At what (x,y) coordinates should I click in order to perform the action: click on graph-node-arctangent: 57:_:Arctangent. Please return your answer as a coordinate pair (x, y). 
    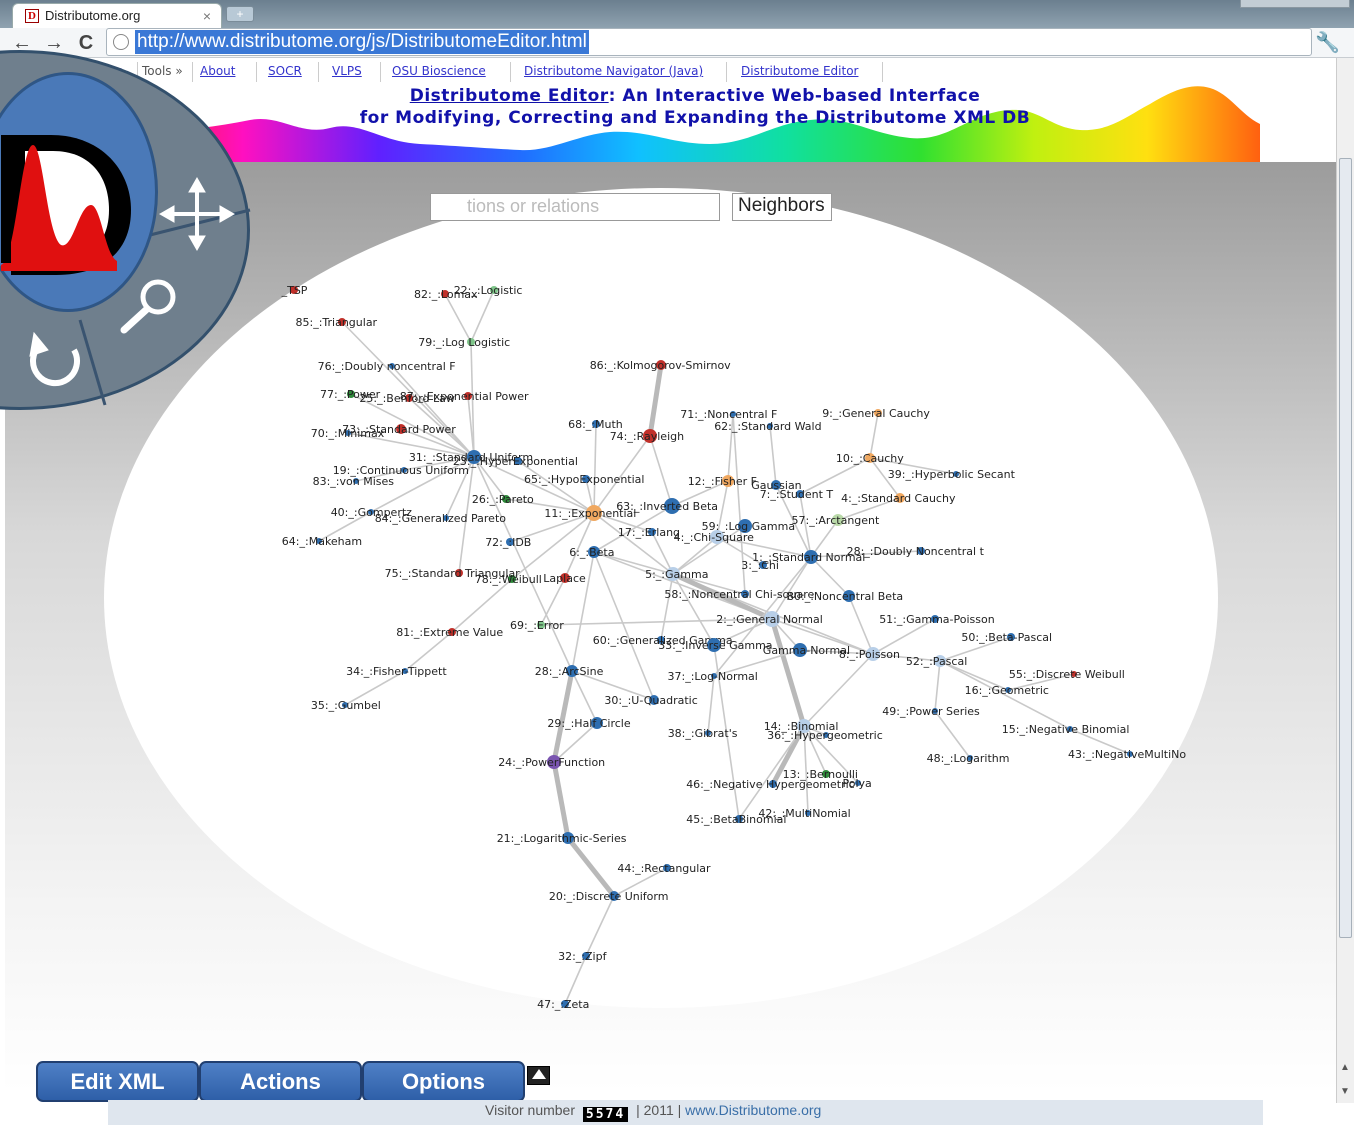
    Looking at the image, I should click on (836, 520).